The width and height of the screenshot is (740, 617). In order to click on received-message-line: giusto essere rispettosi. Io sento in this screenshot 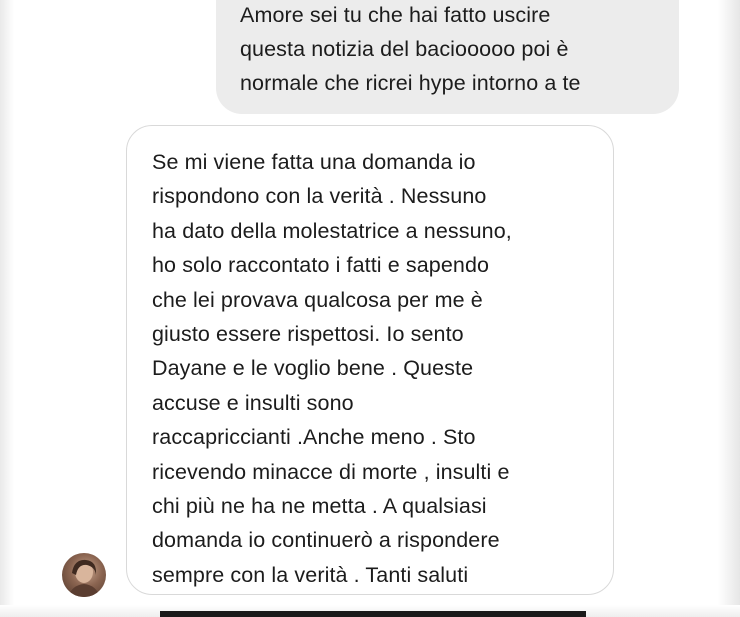, I will do `click(308, 334)`.